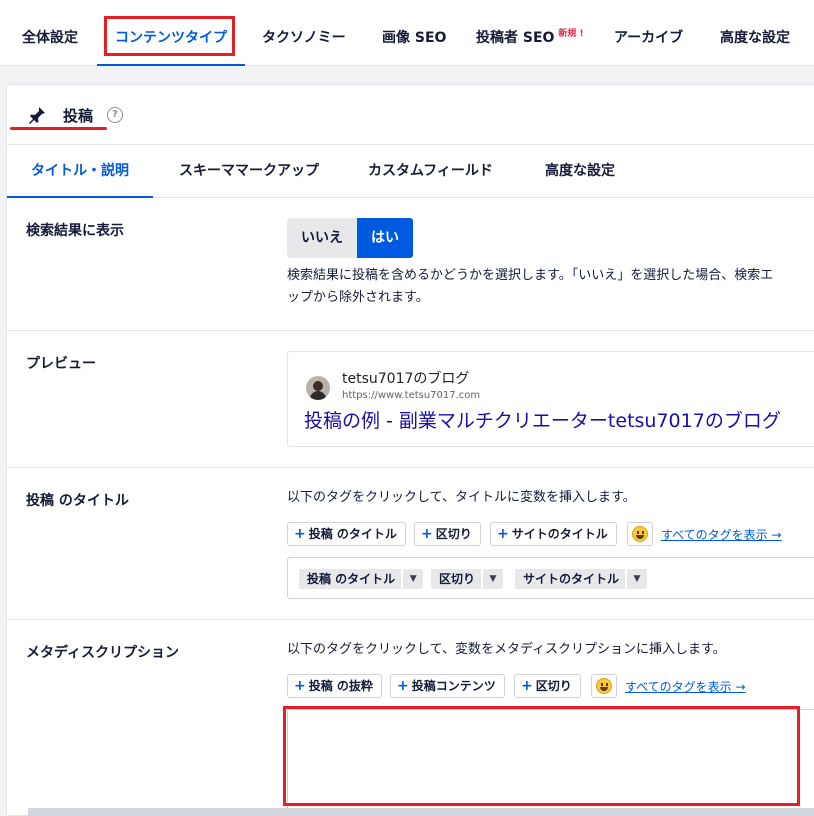 Image resolution: width=814 pixels, height=816 pixels. What do you see at coordinates (58, 128) in the screenshot?
I see `annotation-underline-post` at bounding box center [58, 128].